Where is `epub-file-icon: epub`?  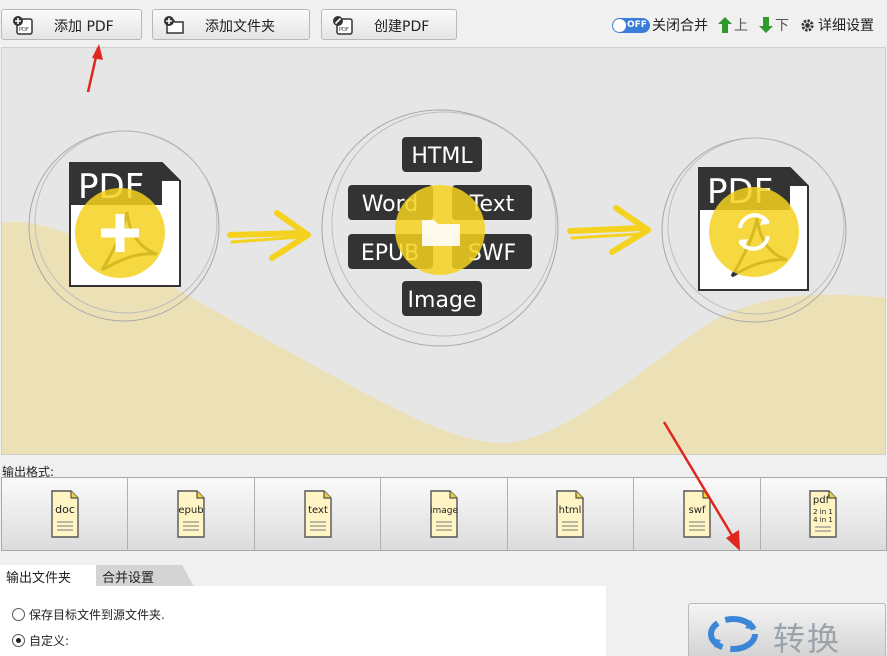
epub-file-icon: epub is located at coordinates (191, 514).